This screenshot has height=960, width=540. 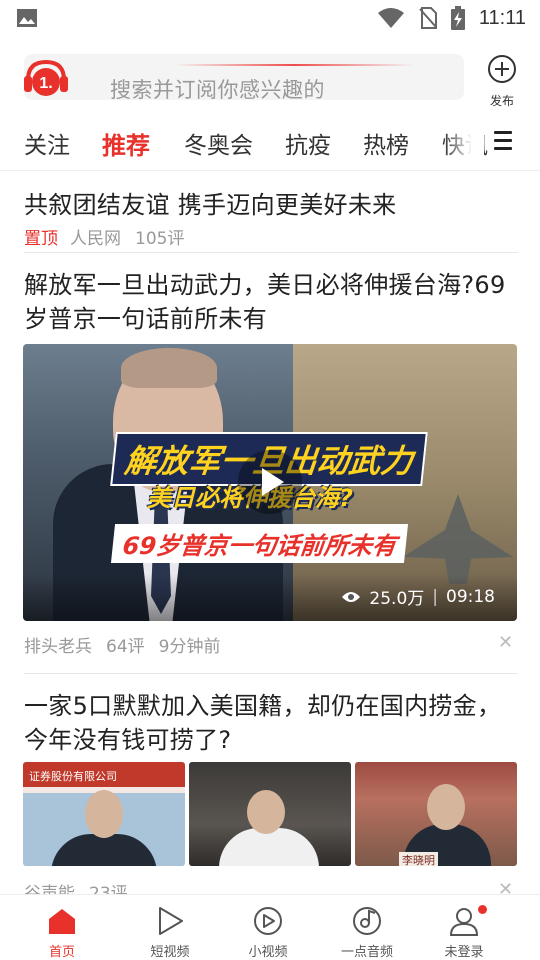 What do you see at coordinates (308, 143) in the screenshot?
I see `tab-anti-epidemic: 抗疫` at bounding box center [308, 143].